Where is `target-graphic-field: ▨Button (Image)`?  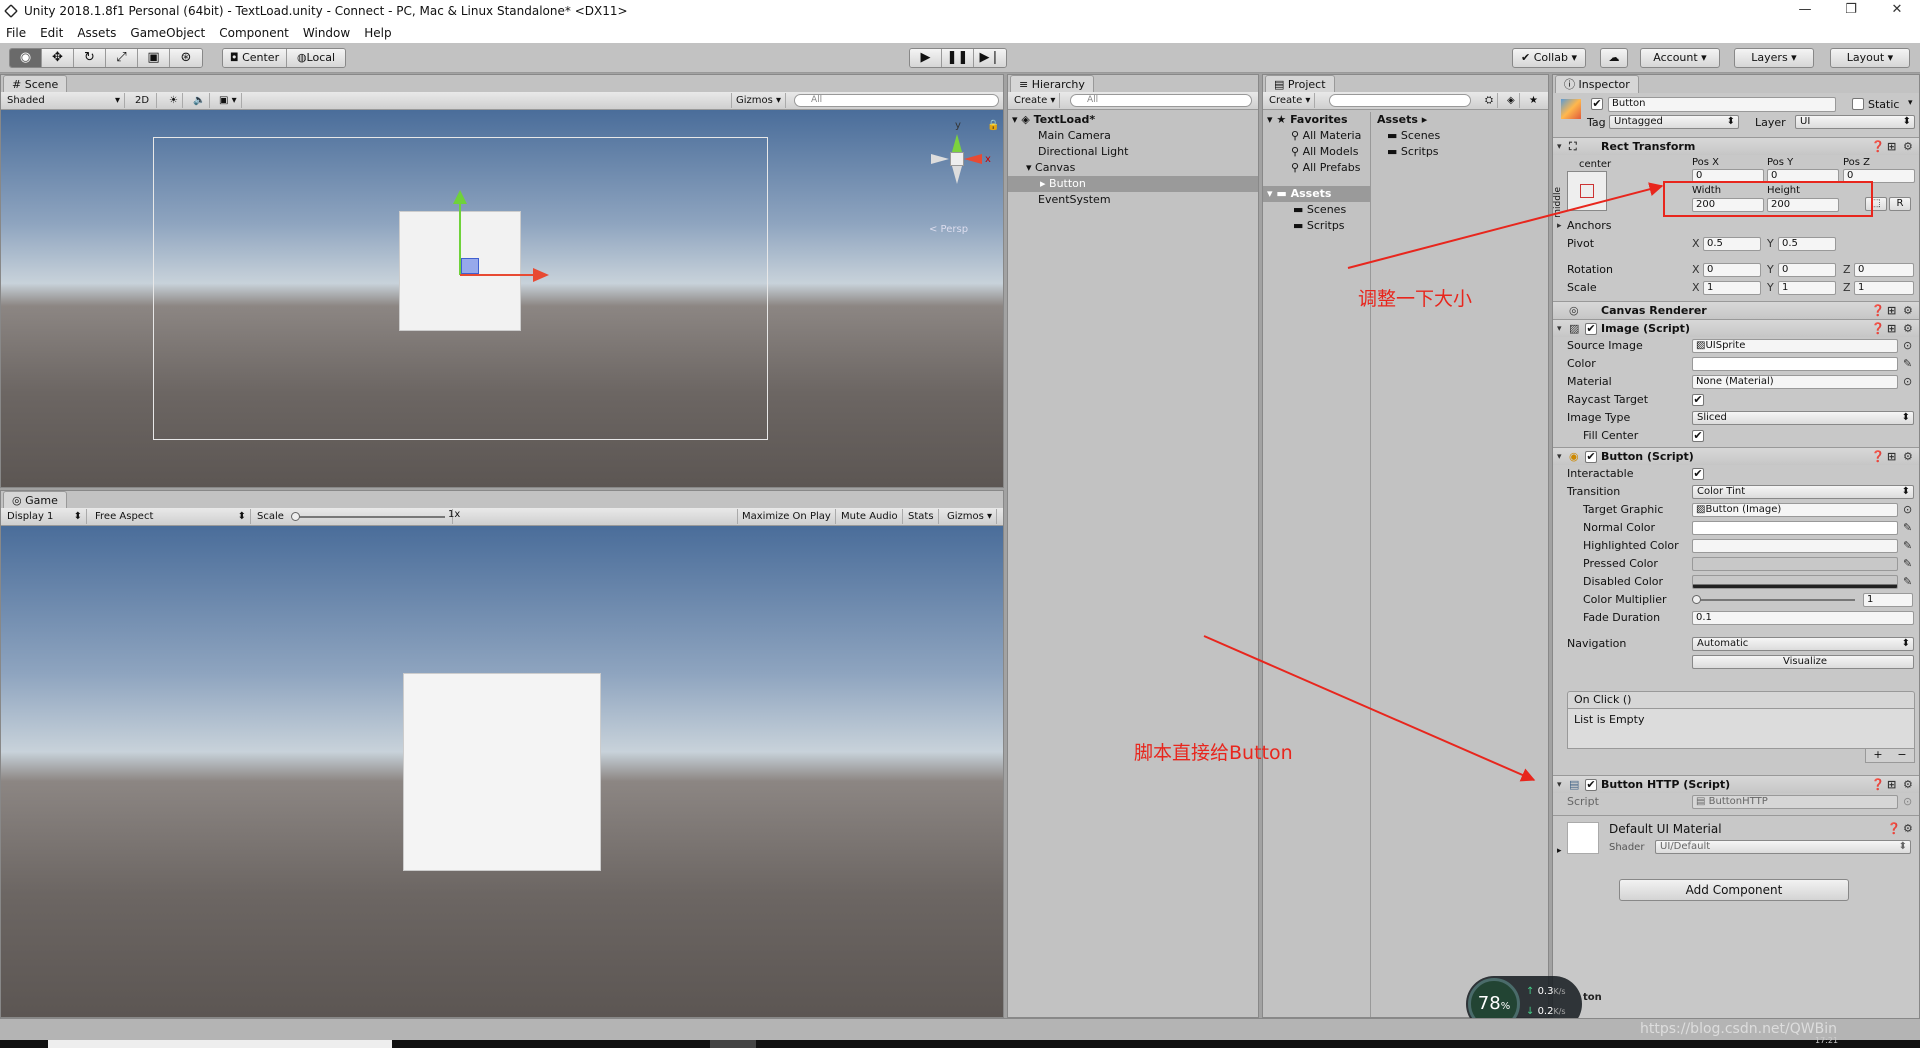 target-graphic-field: ▨Button (Image) is located at coordinates (1795, 510).